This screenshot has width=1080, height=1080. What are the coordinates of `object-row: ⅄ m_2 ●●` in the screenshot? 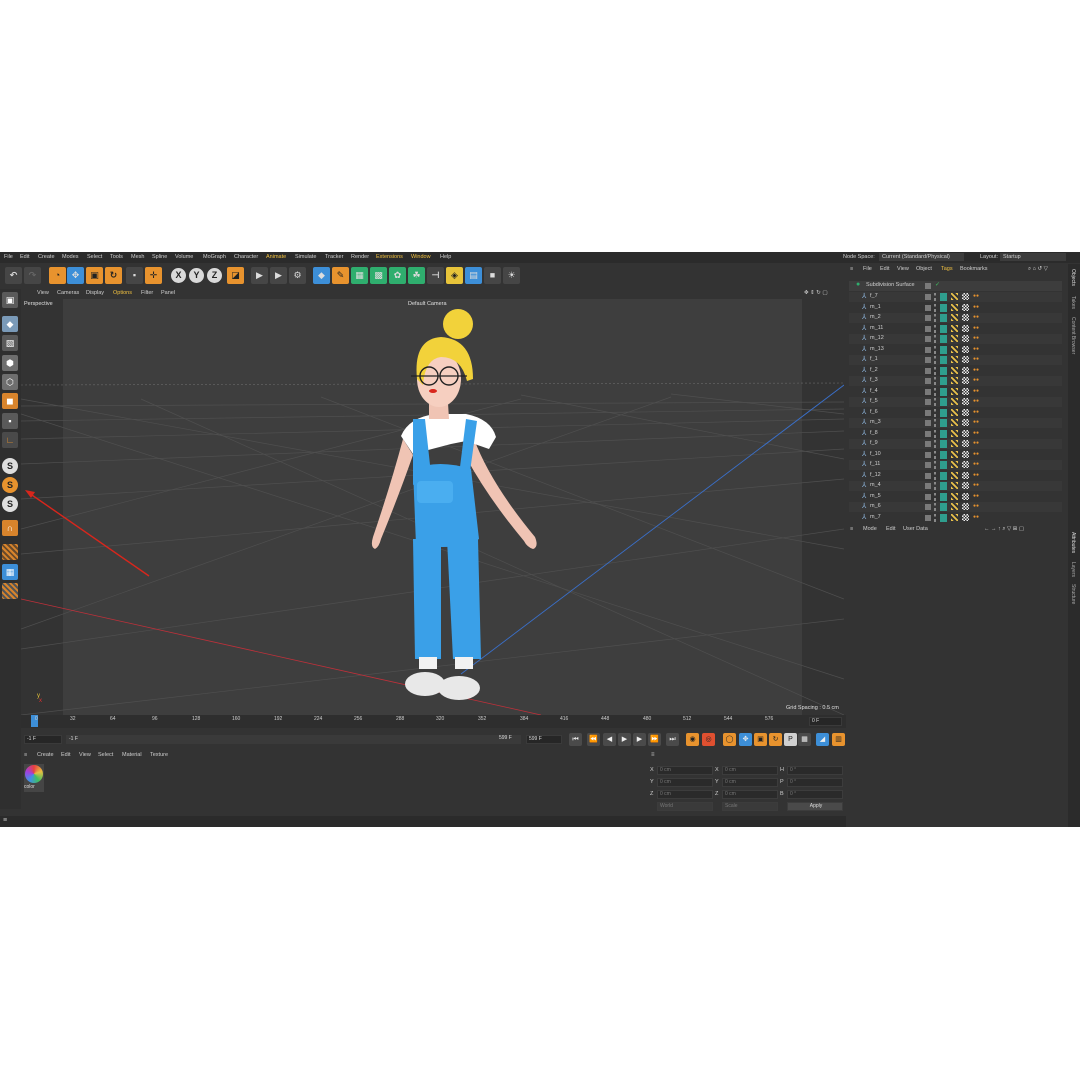 It's located at (955, 318).